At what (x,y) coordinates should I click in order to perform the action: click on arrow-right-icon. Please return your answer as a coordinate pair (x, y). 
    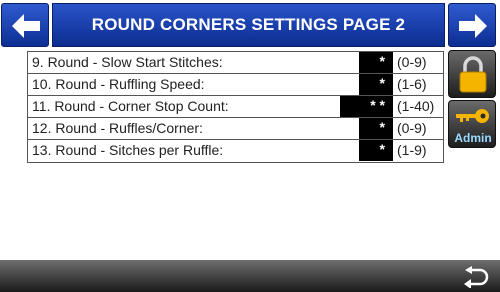
    Looking at the image, I should click on (473, 26).